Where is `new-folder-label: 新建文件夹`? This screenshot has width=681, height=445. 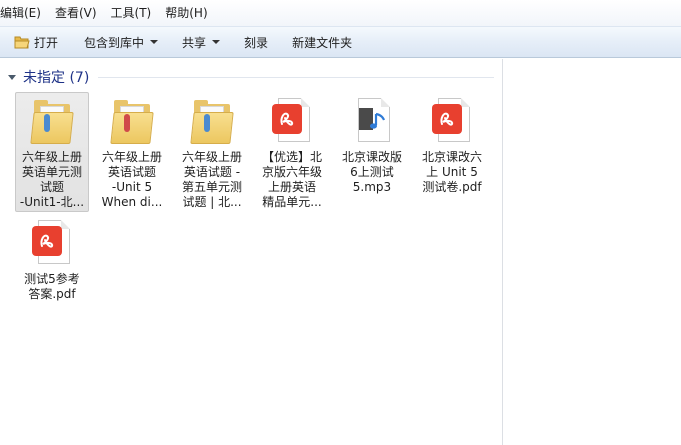 new-folder-label: 新建文件夹 is located at coordinates (322, 42).